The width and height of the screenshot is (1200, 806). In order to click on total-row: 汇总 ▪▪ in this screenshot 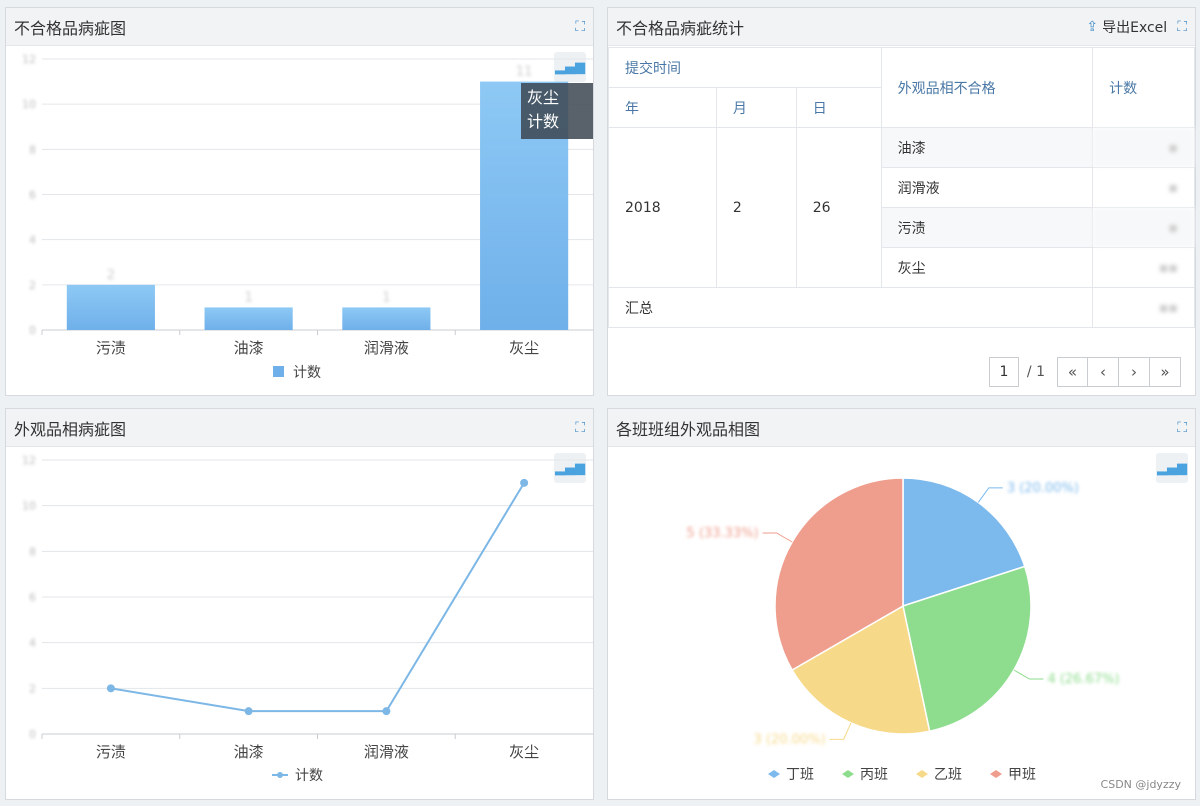, I will do `click(901, 307)`.